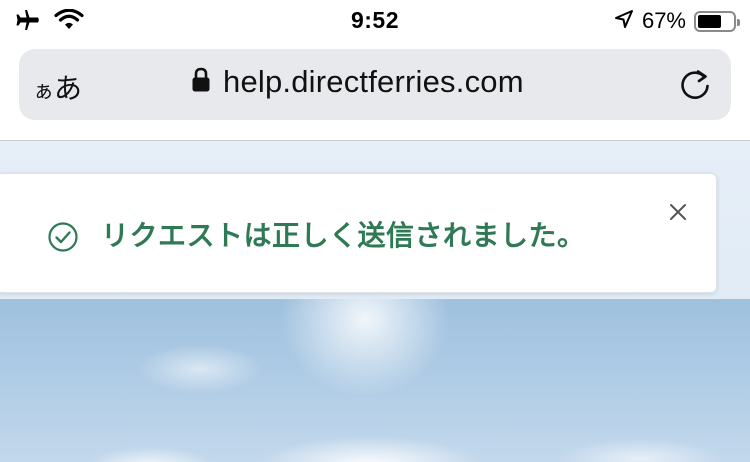 The width and height of the screenshot is (750, 462). I want to click on lock-icon, so click(201, 82).